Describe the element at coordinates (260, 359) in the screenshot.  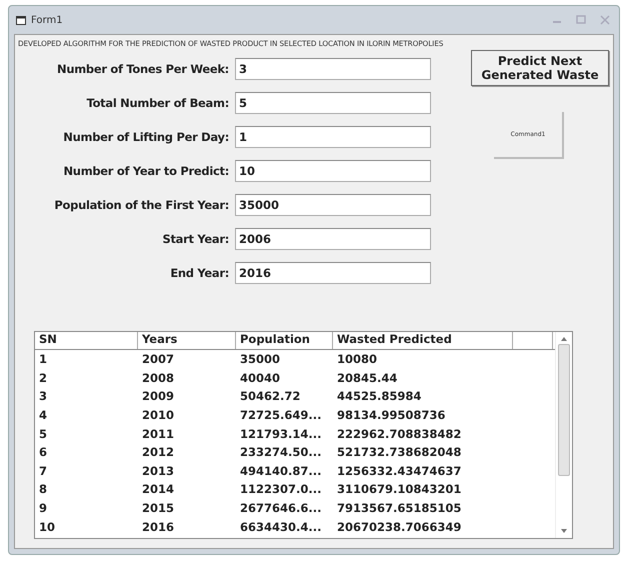
I see `table-cell-text: 35000` at that location.